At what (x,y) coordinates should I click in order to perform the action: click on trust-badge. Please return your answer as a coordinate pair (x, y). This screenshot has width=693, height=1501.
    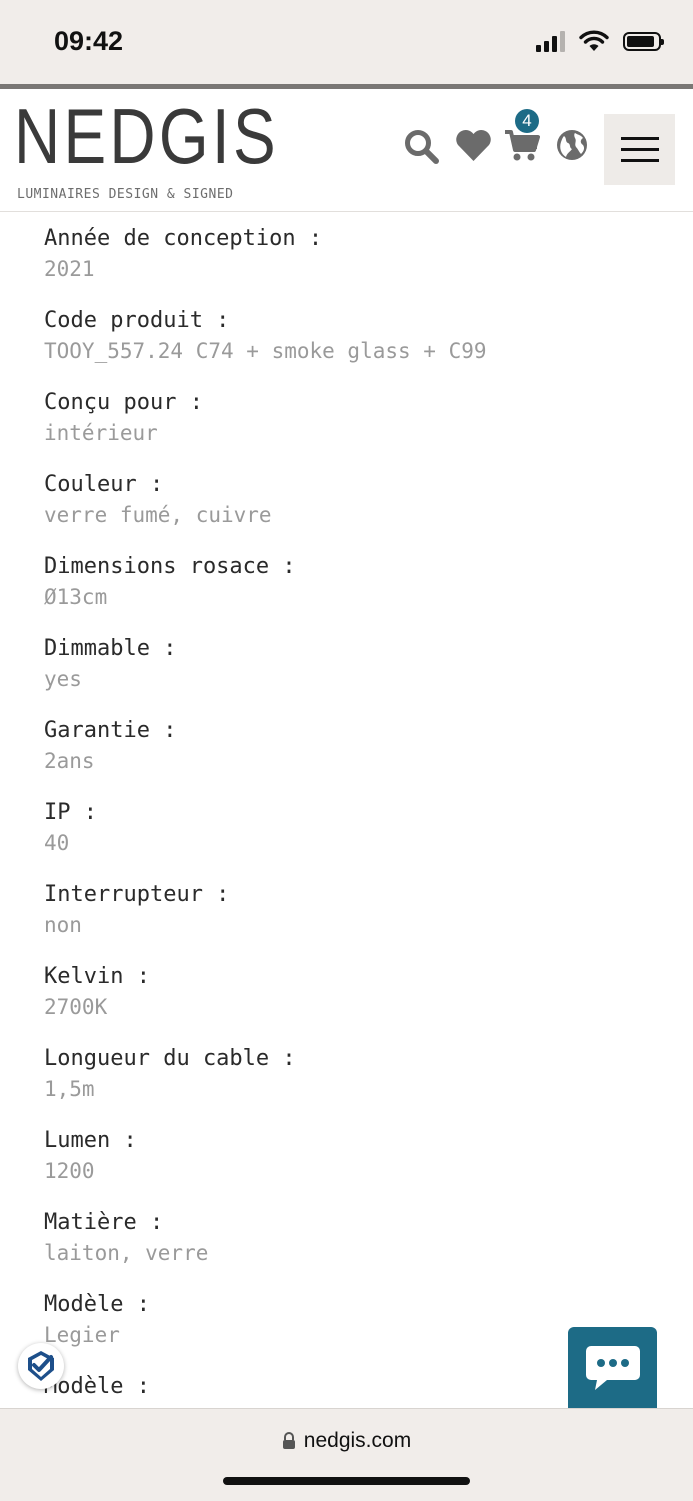
    Looking at the image, I should click on (41, 1366).